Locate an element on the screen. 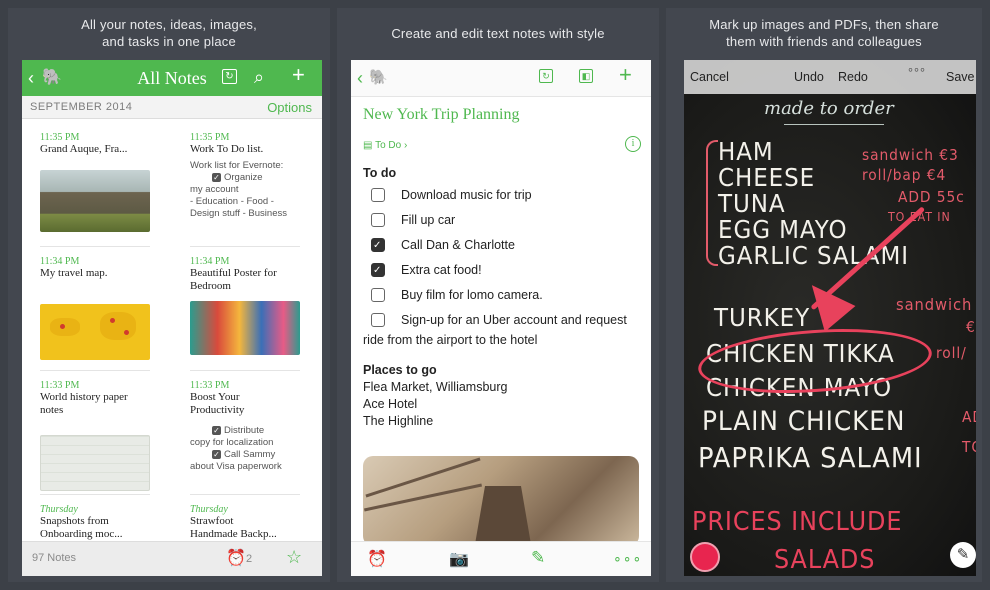  checklist-item-wrap: ride from the airport to the hotel is located at coordinates (450, 340).